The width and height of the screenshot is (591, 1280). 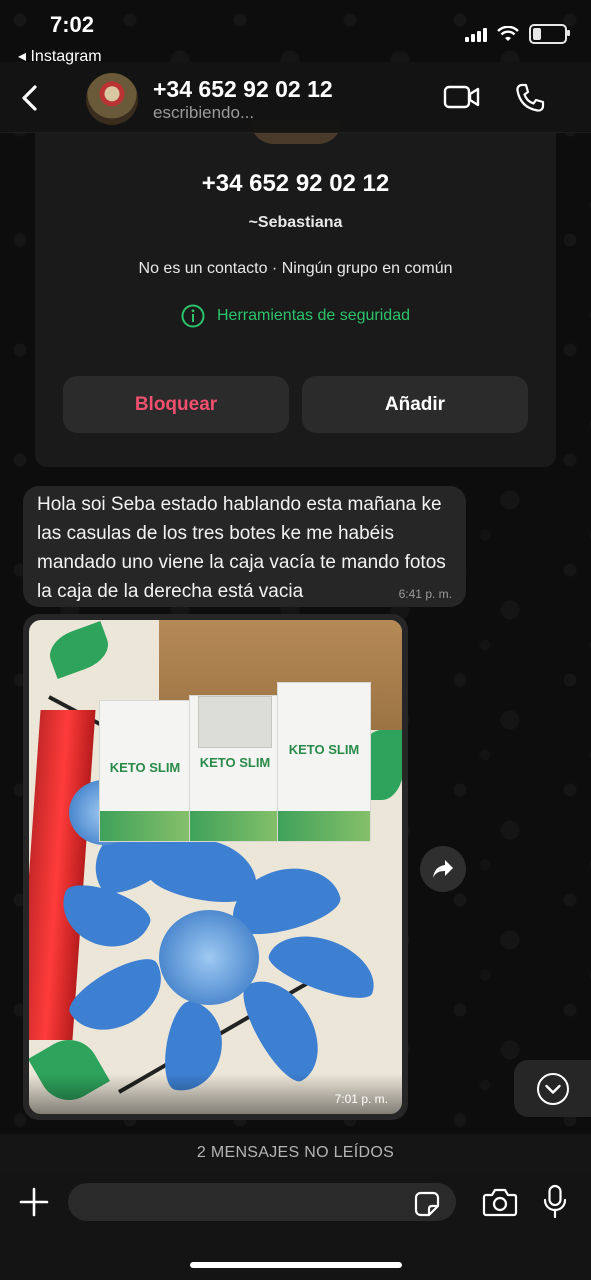 I want to click on video-call-icon, so click(x=462, y=97).